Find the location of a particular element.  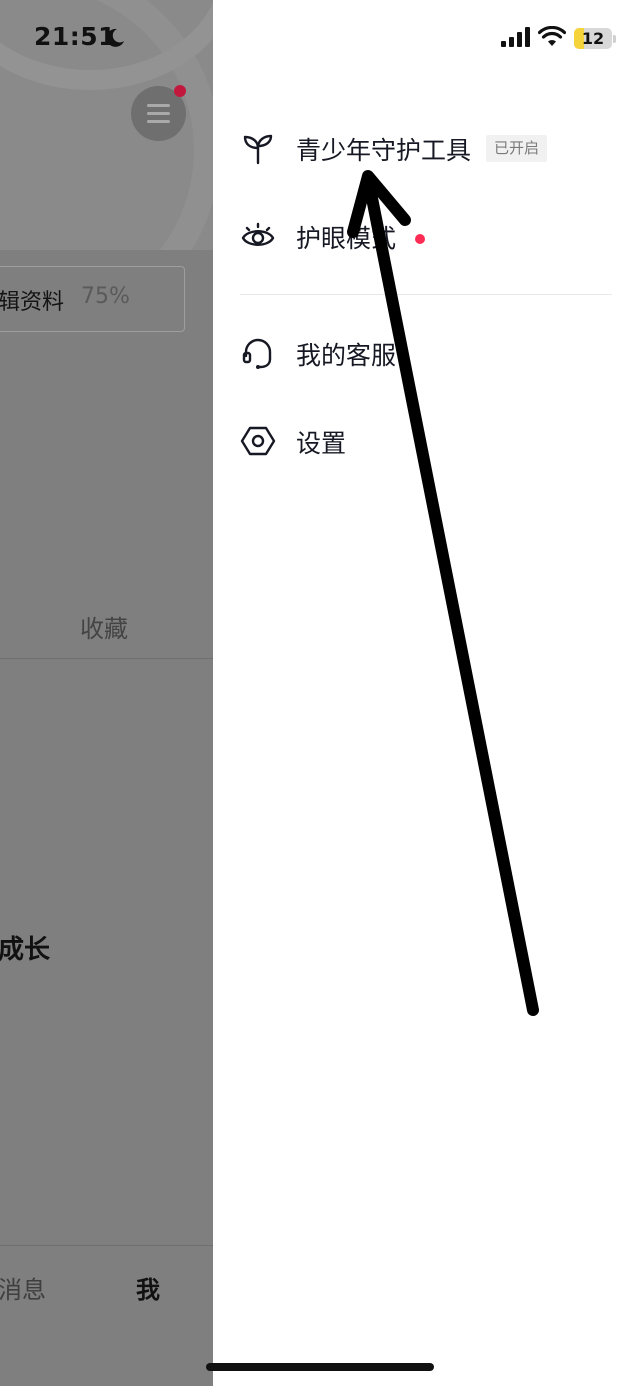

menu-item-label: 护眼模式 is located at coordinates (346, 238).